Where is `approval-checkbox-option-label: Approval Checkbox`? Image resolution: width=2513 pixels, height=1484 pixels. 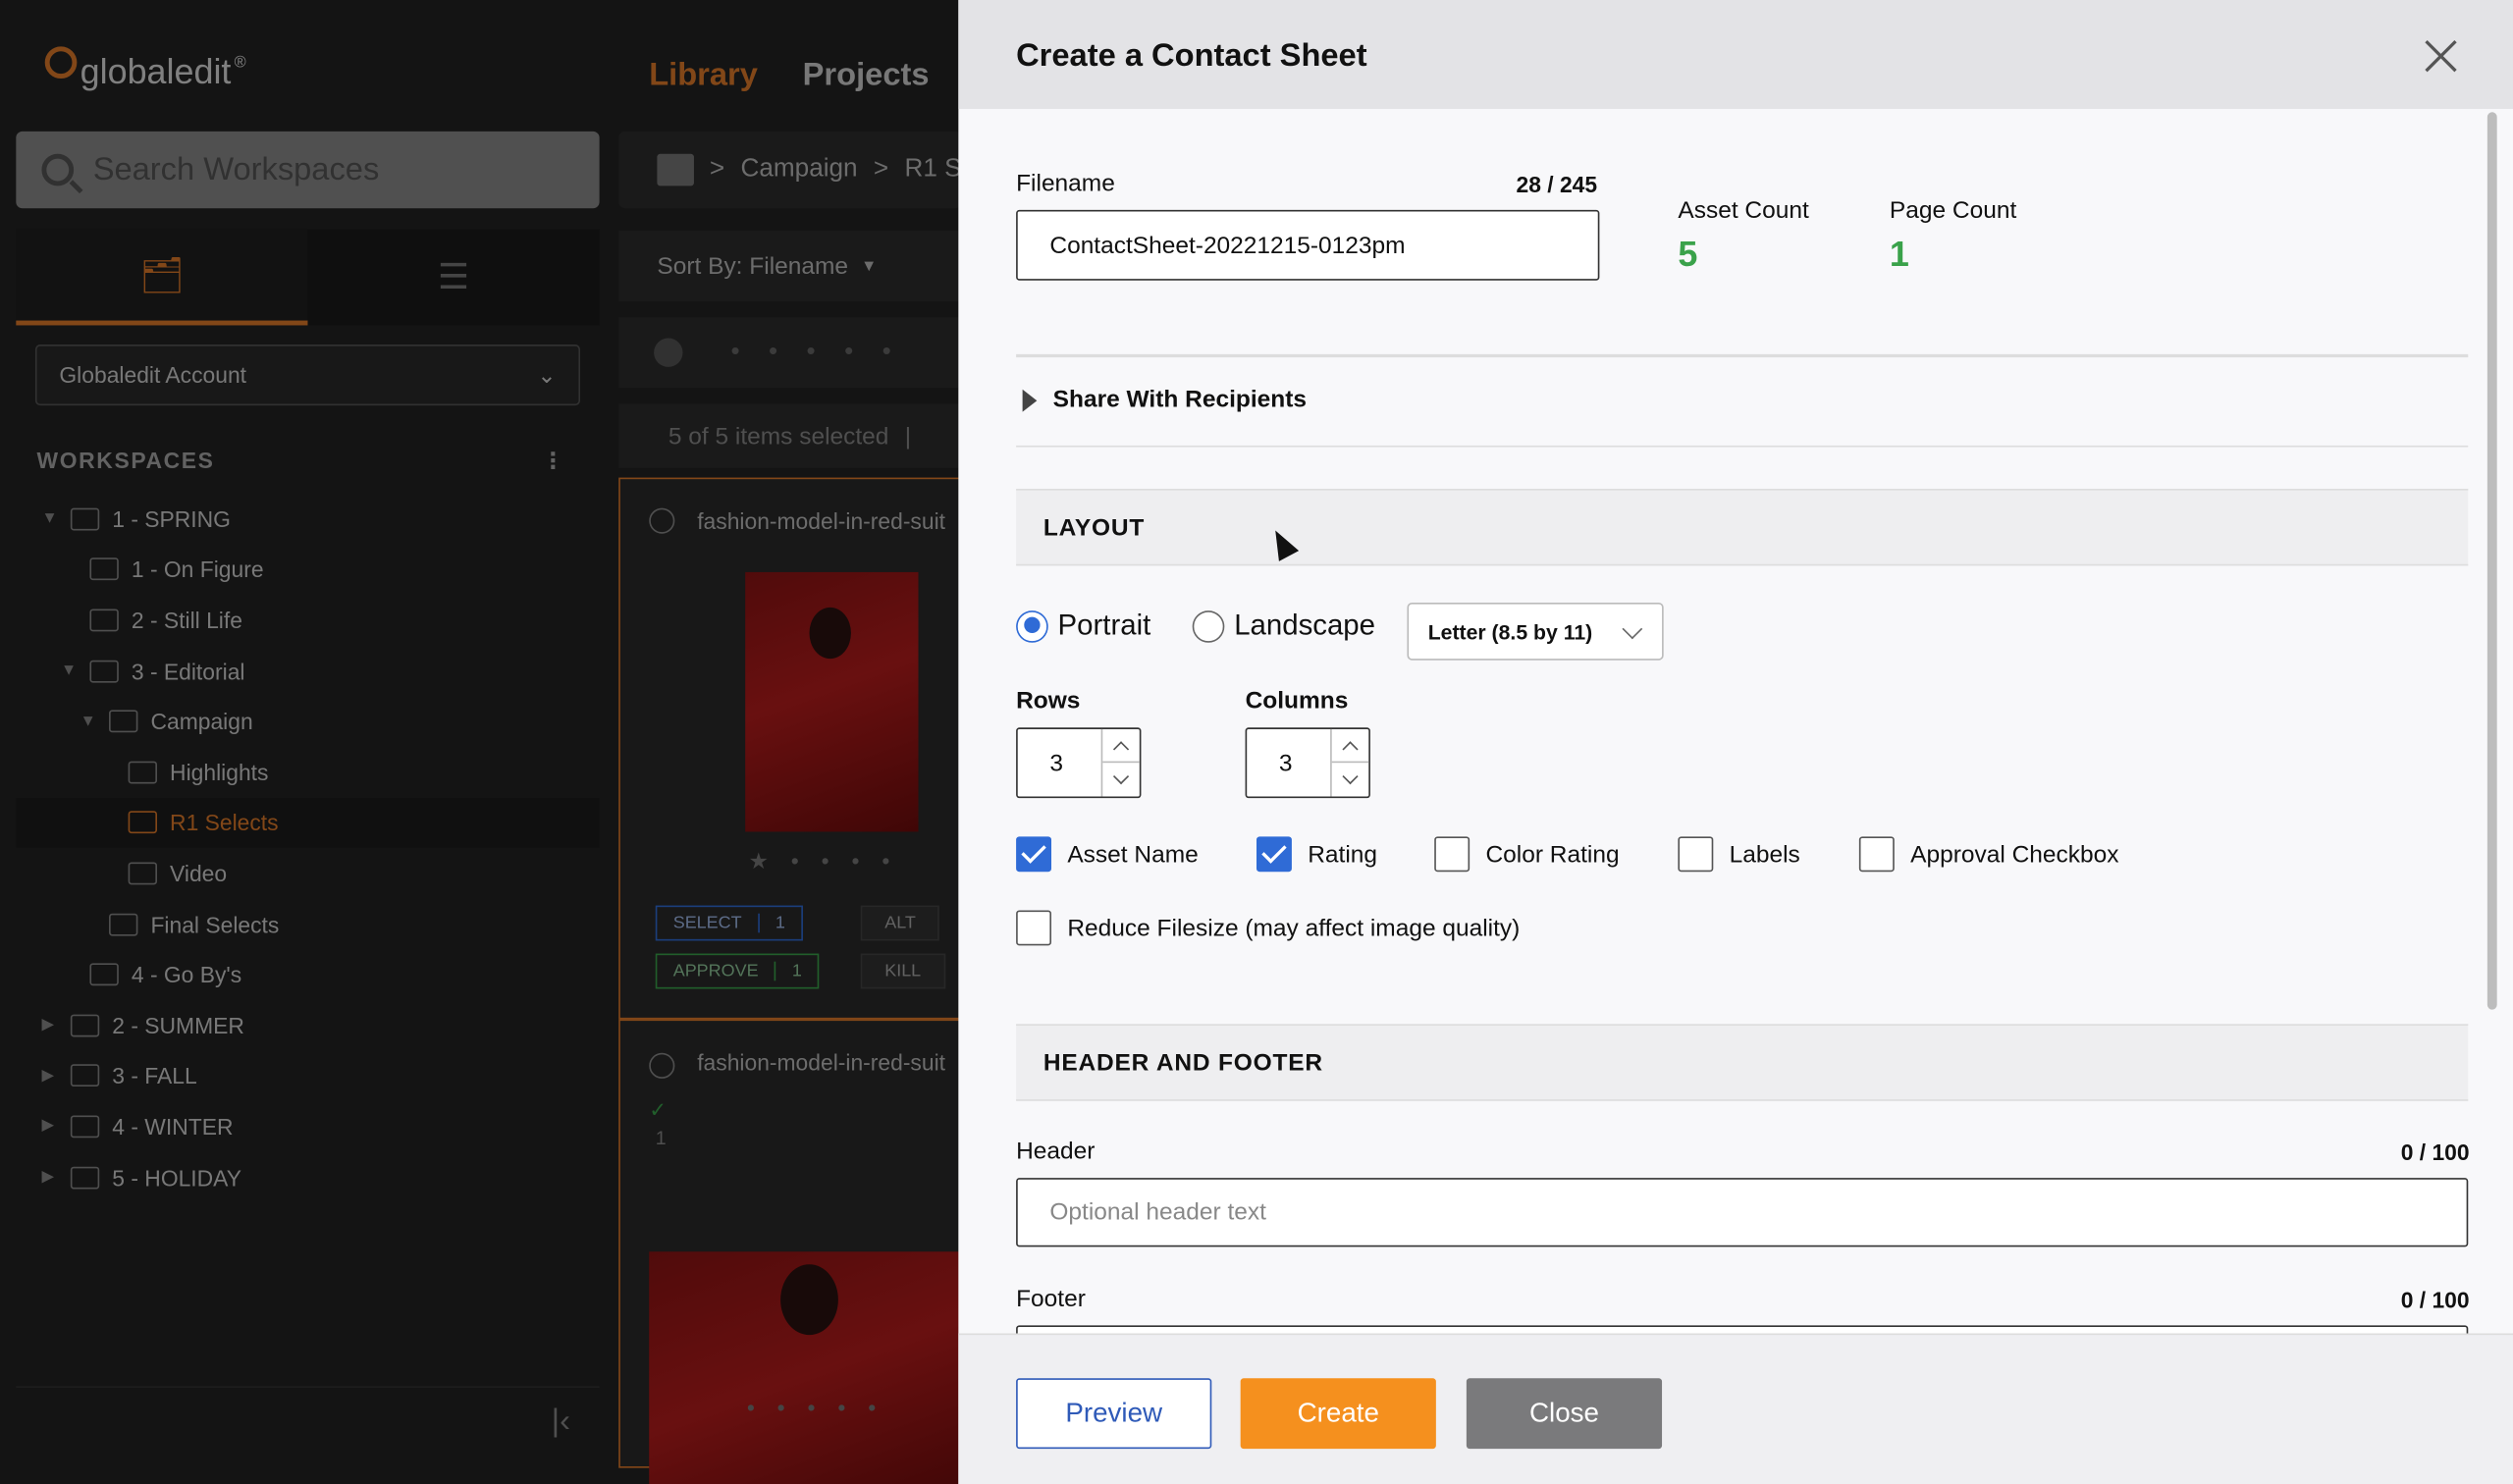
approval-checkbox-option-label: Approval Checkbox is located at coordinates (2014, 854).